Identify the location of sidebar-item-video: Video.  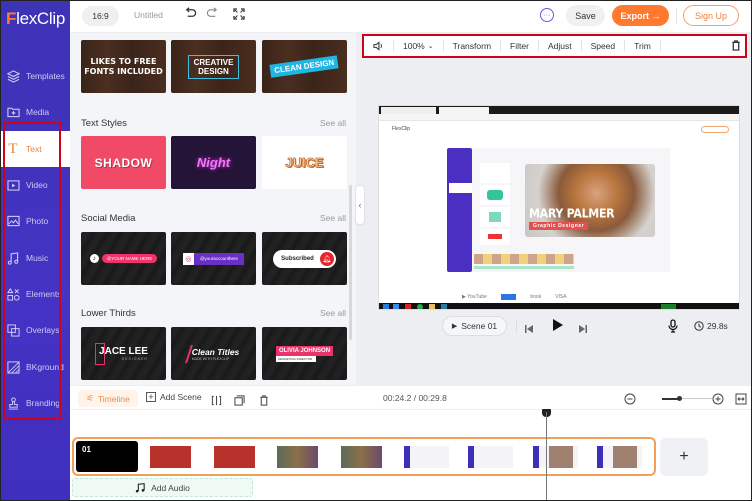
(35, 185).